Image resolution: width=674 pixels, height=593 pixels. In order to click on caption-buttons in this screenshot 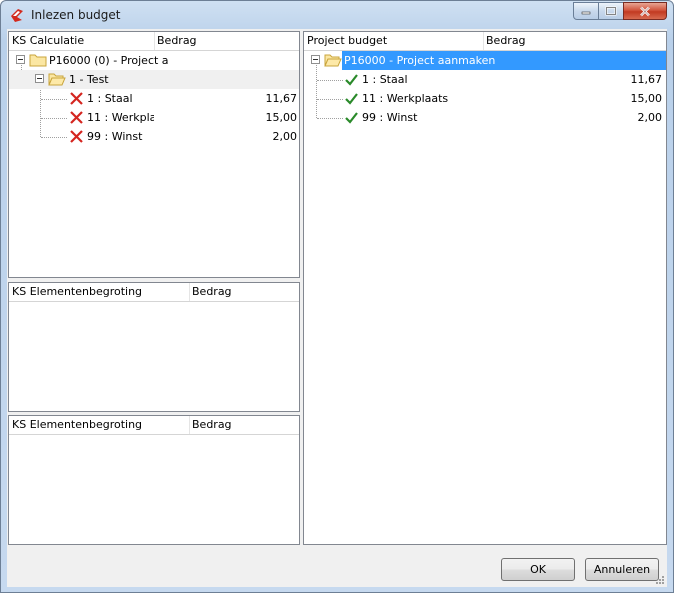, I will do `click(620, 11)`.